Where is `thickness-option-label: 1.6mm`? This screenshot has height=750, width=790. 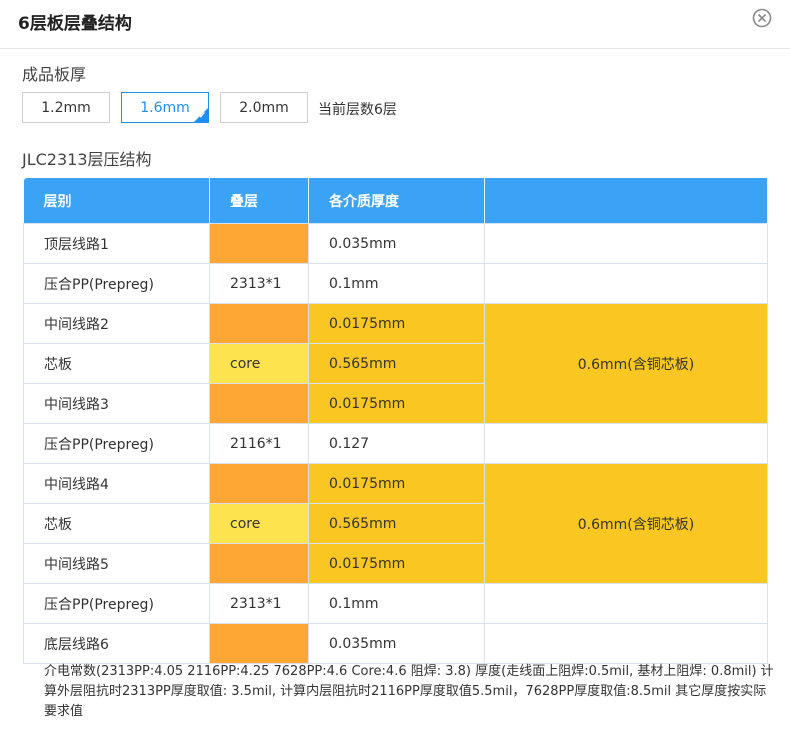
thickness-option-label: 1.6mm is located at coordinates (165, 107).